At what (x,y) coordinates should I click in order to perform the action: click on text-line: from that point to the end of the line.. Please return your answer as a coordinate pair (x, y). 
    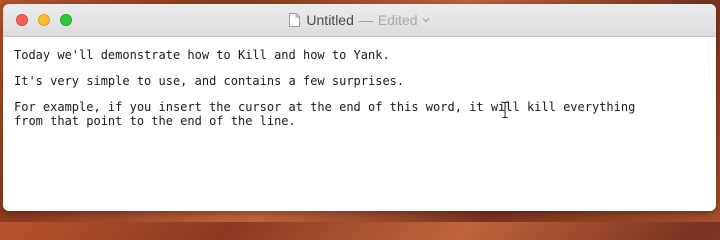
    Looking at the image, I should click on (155, 121).